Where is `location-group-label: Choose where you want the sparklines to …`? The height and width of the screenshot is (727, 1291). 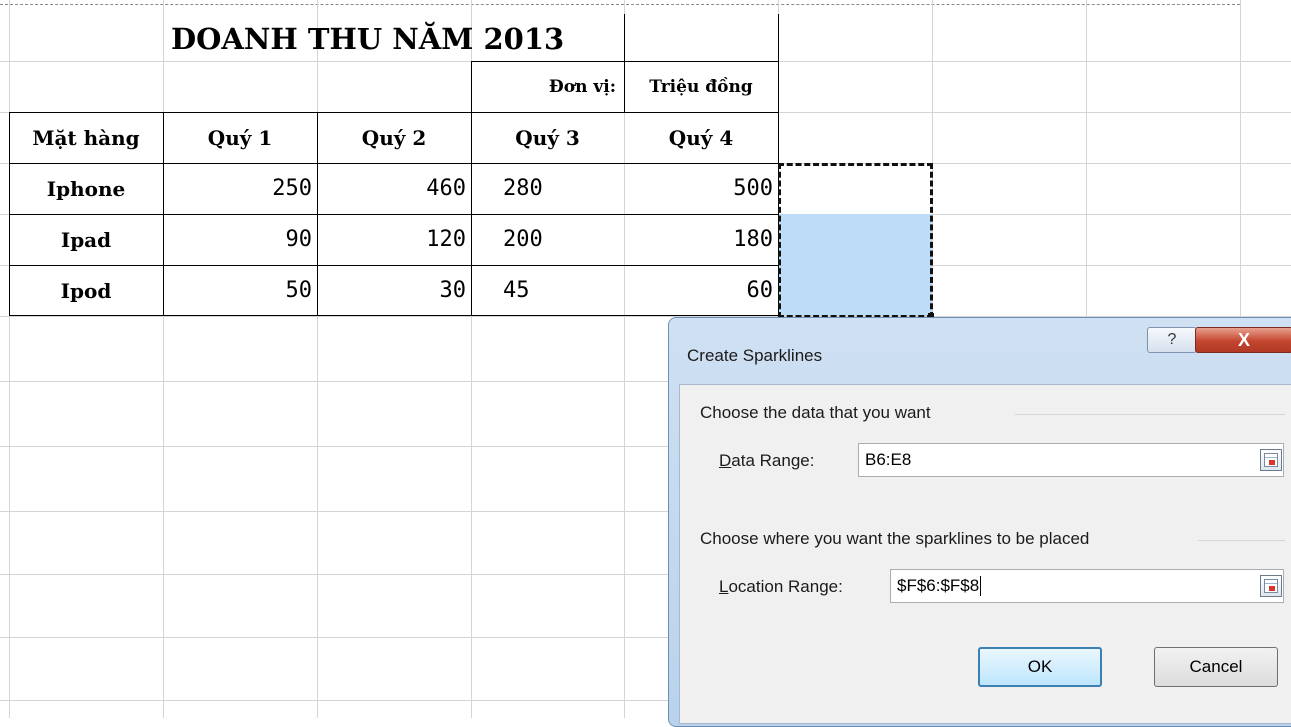
location-group-label: Choose where you want the sparklines to … is located at coordinates (895, 538).